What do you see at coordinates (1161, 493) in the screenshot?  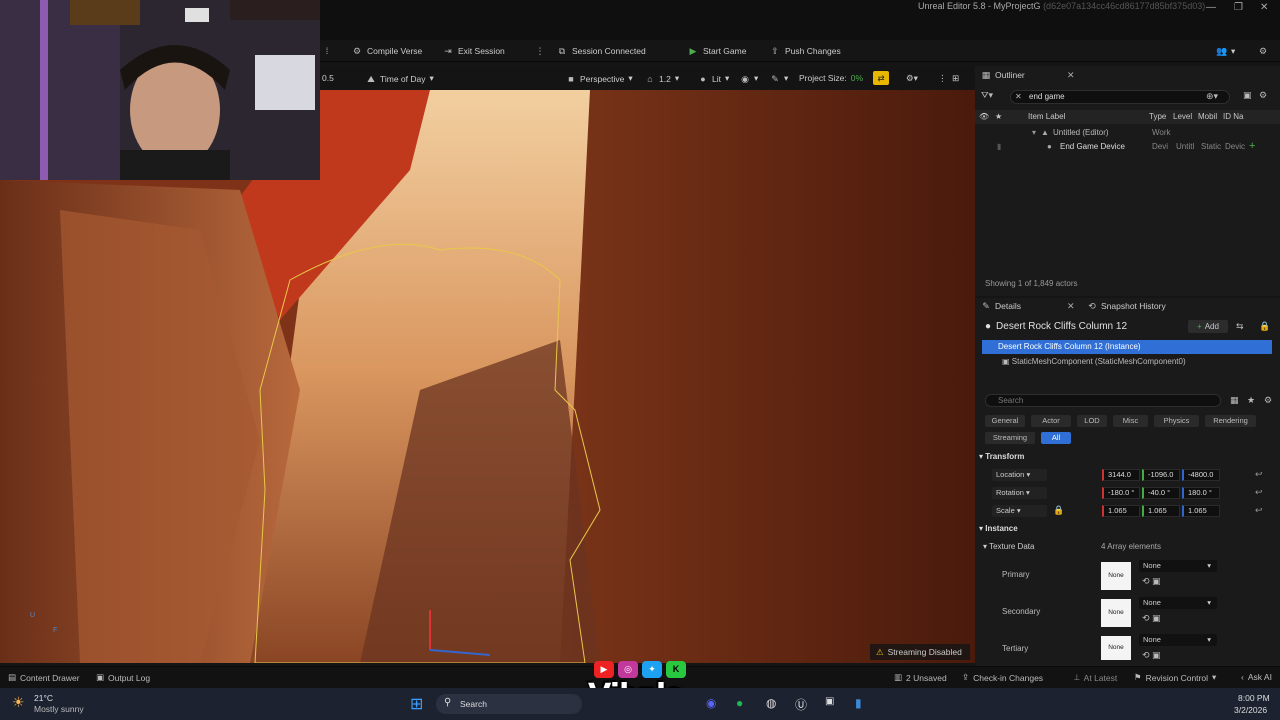 I see `rotation-y: -40.0 °` at bounding box center [1161, 493].